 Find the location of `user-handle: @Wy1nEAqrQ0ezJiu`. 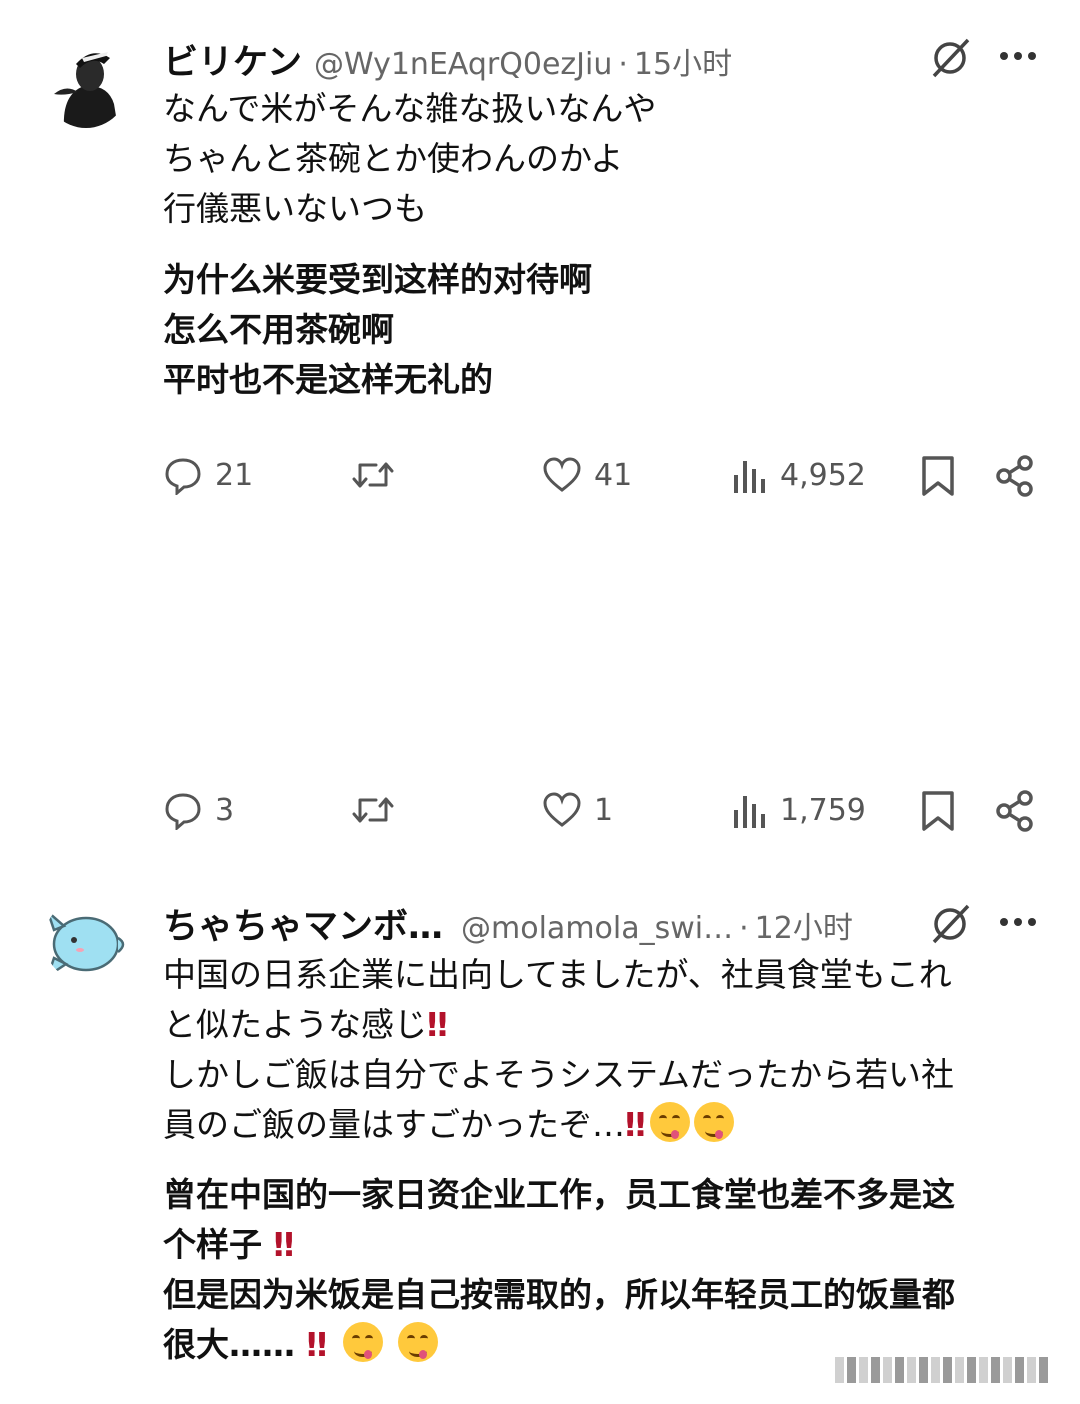

user-handle: @Wy1nEAqrQ0ezJiu is located at coordinates (463, 64).